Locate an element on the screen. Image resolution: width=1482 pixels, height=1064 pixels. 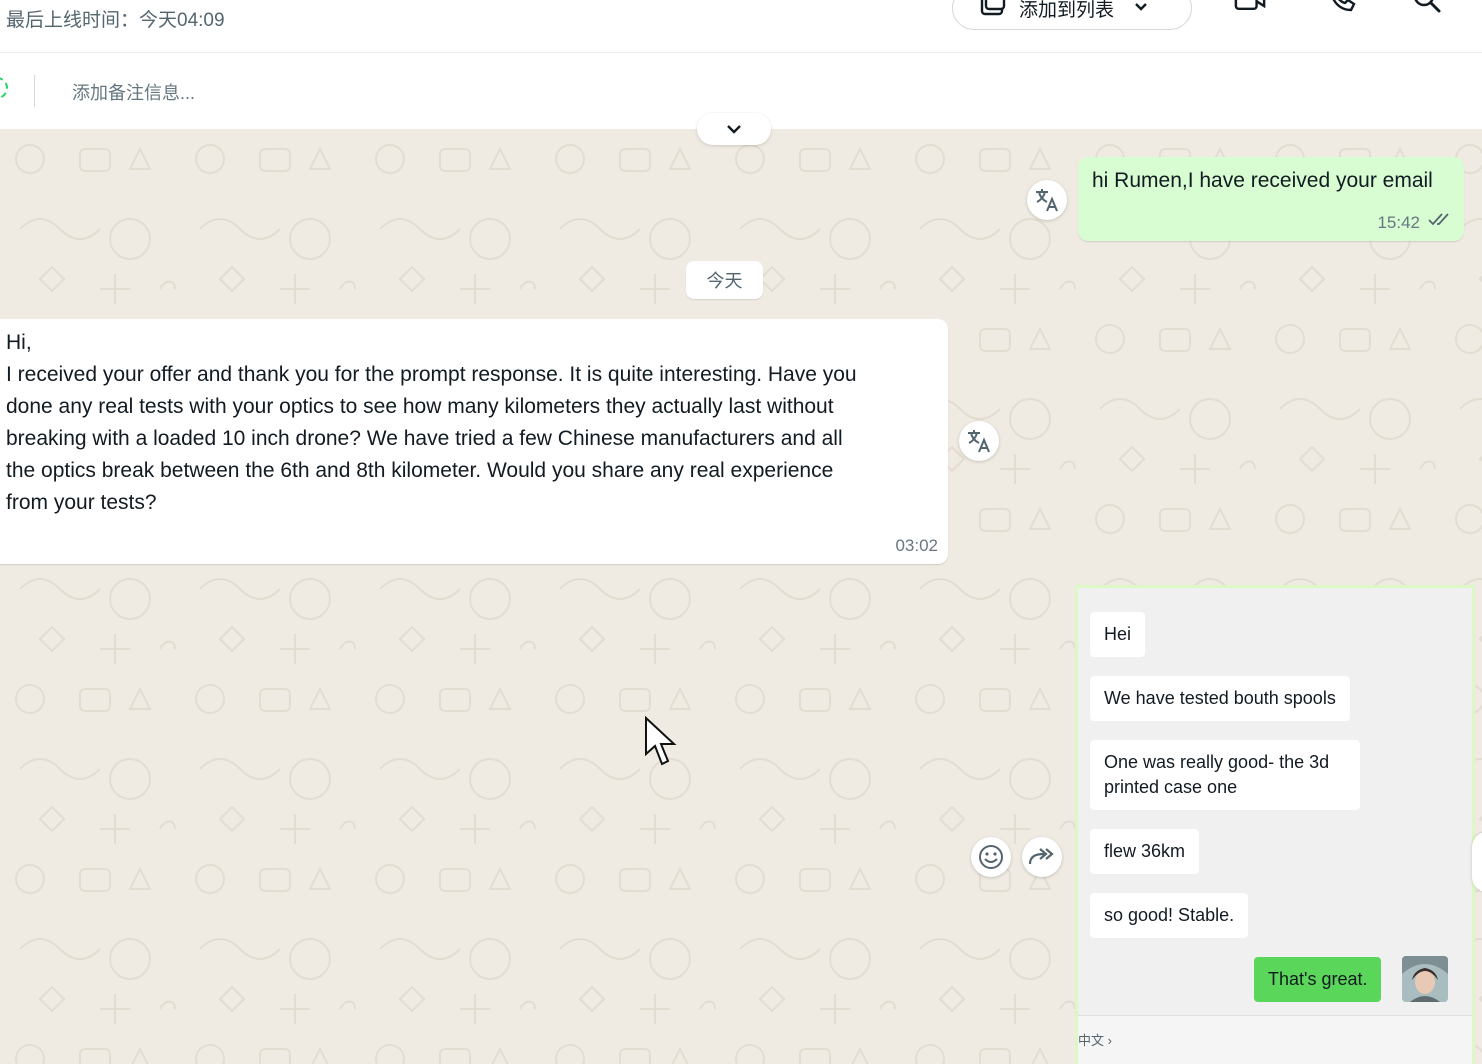
message-line: from your tests? is located at coordinates (81, 502).